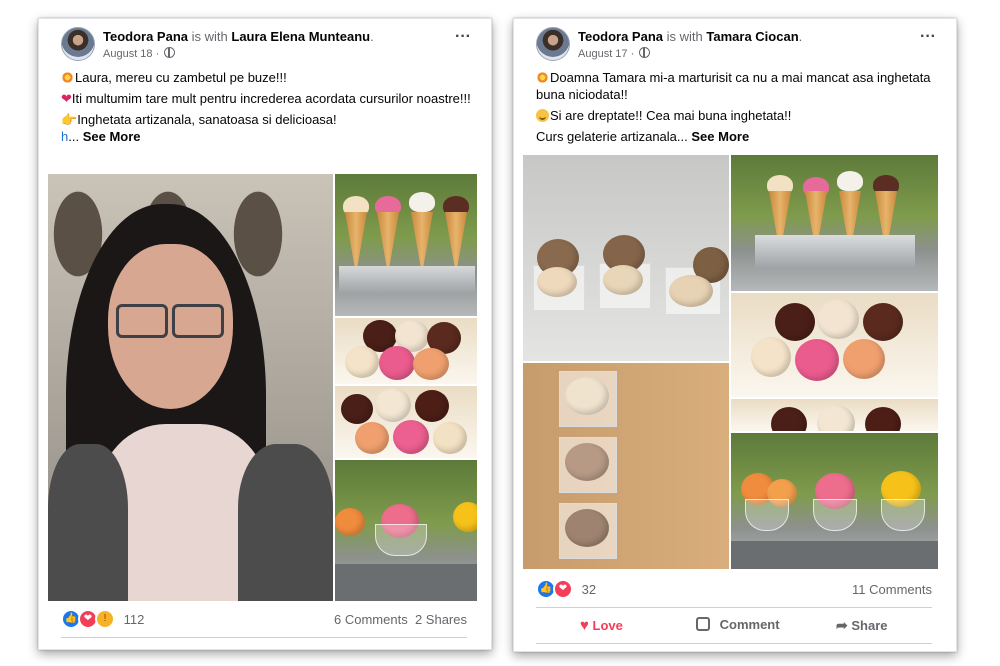 This screenshot has height=666, width=1000. I want to click on reaction-count: 112, so click(134, 619).